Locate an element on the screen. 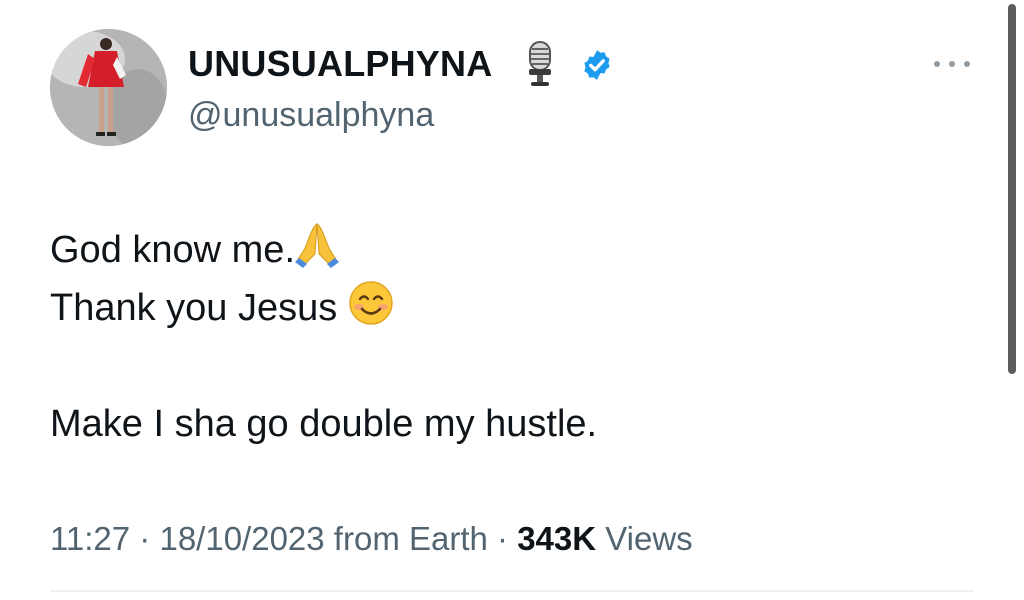 The width and height of the screenshot is (1024, 600). tweet-text-1: God know me. is located at coordinates (172, 250).